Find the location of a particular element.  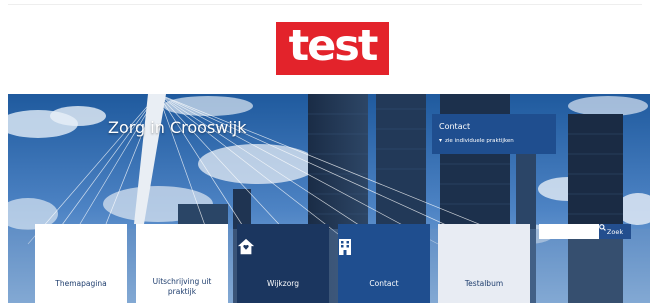

header-divider is located at coordinates (325, 4).